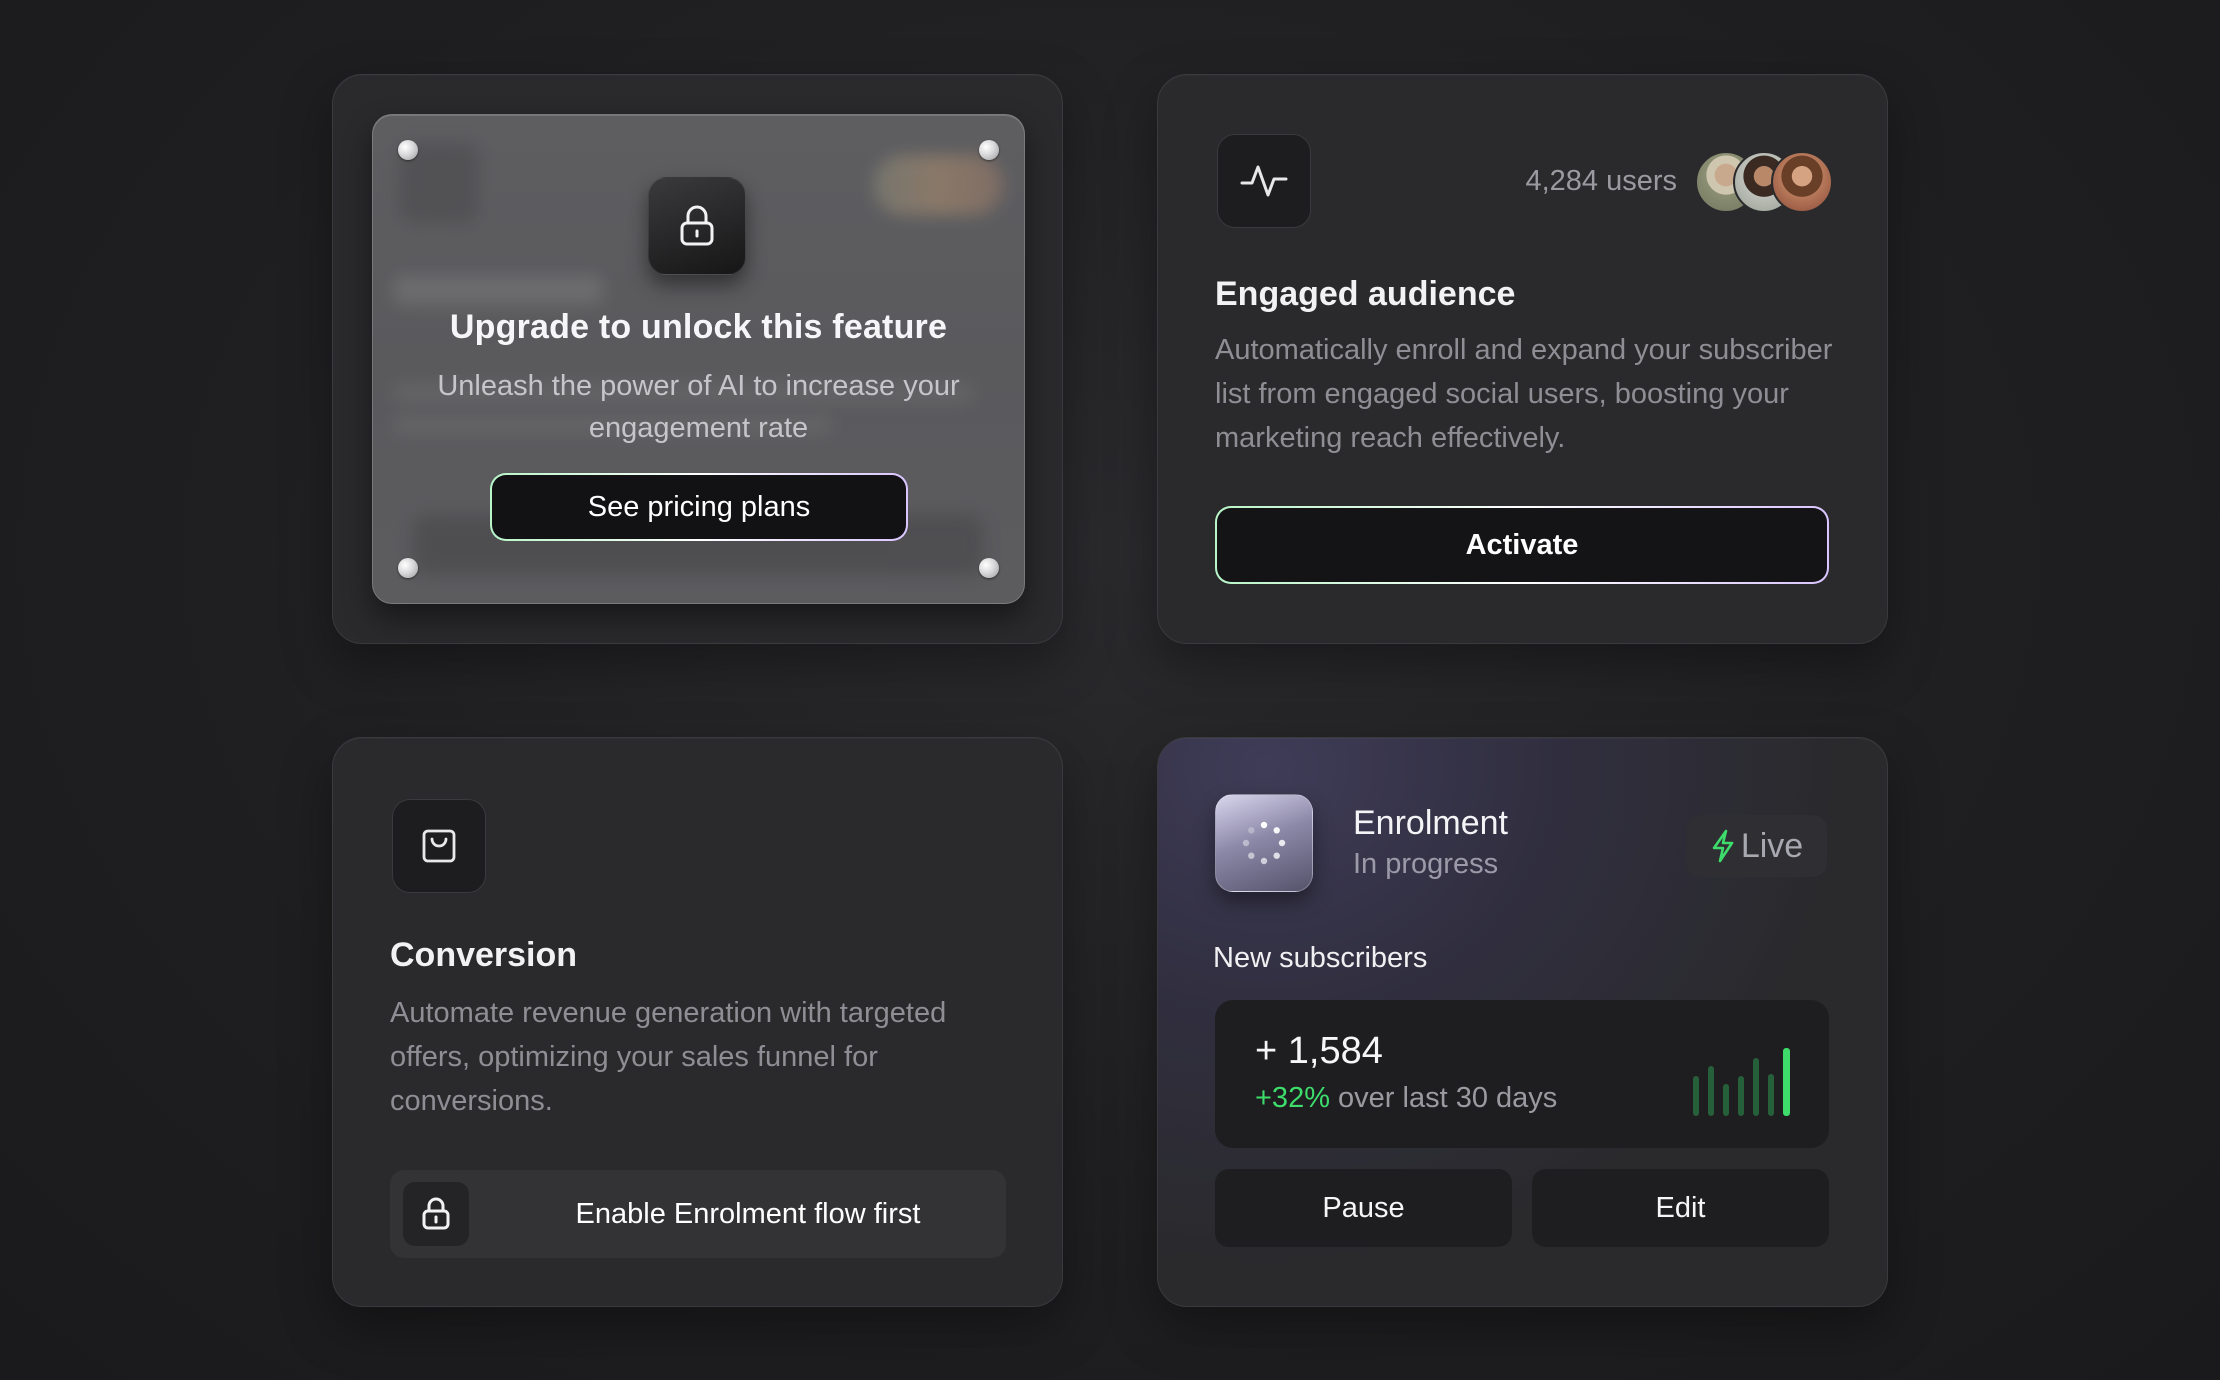  Describe the element at coordinates (748, 1213) in the screenshot. I see `enable-enrolment-flow-label: Enable Enrolment flow first` at that location.